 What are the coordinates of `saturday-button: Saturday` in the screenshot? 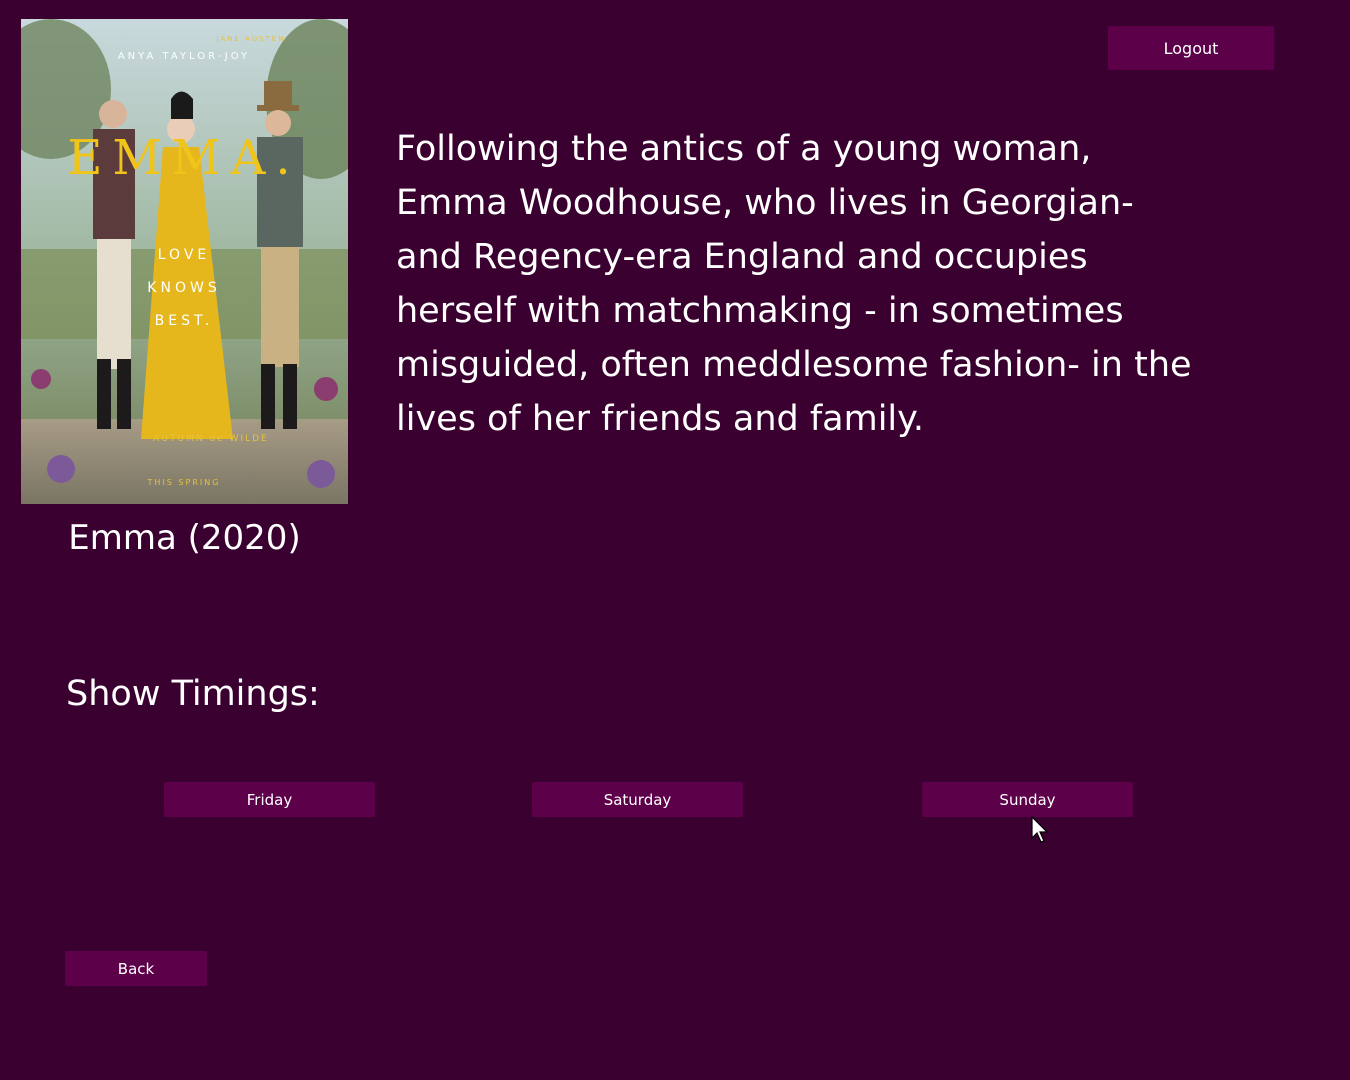 It's located at (637, 799).